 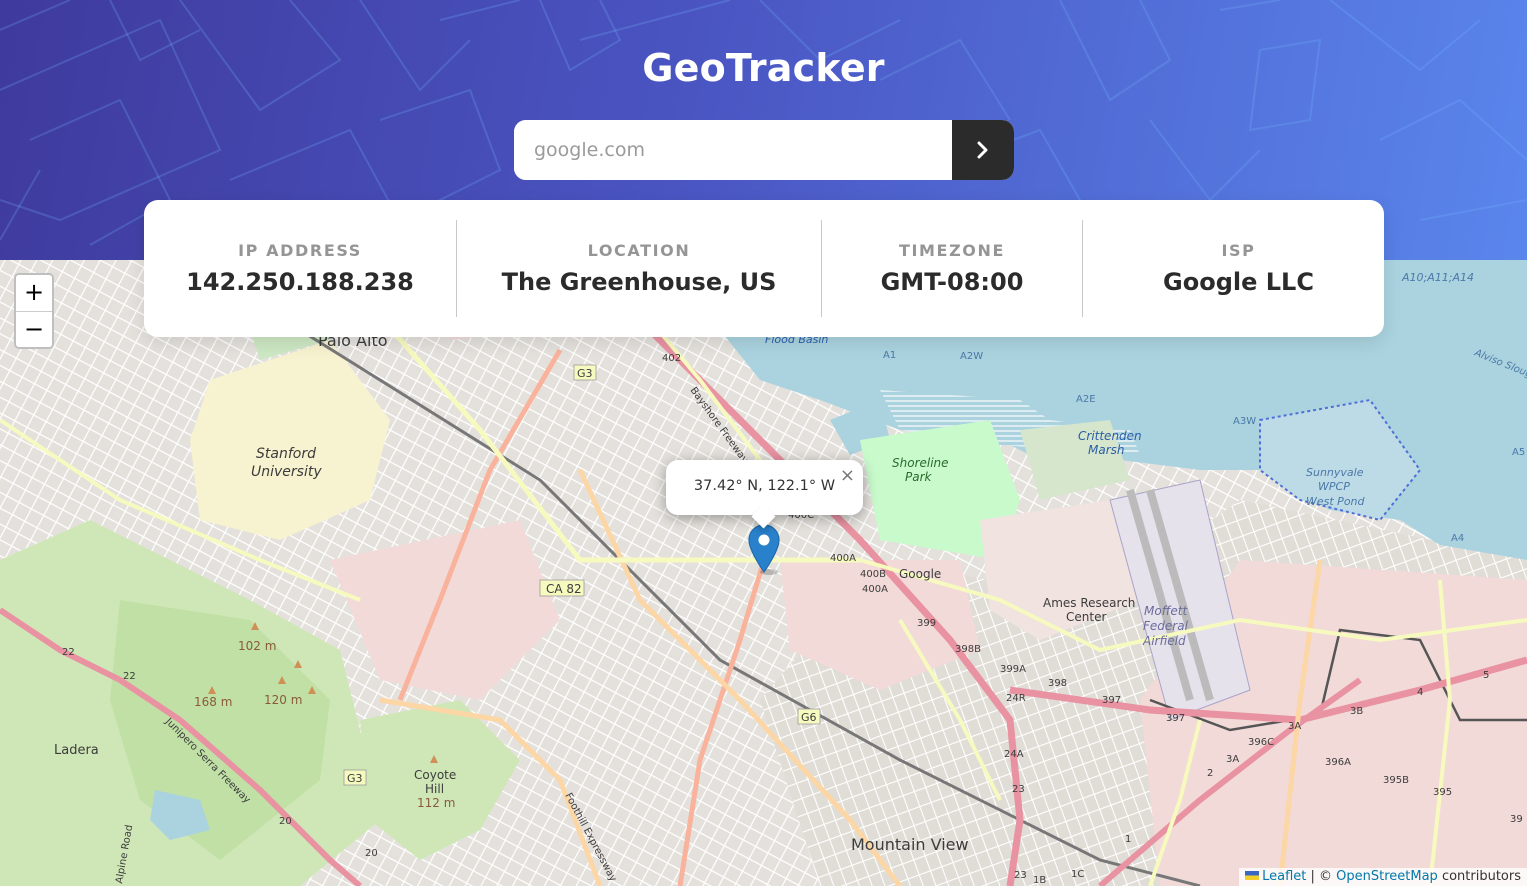 What do you see at coordinates (34, 329) in the screenshot?
I see `zoom-out-button: −` at bounding box center [34, 329].